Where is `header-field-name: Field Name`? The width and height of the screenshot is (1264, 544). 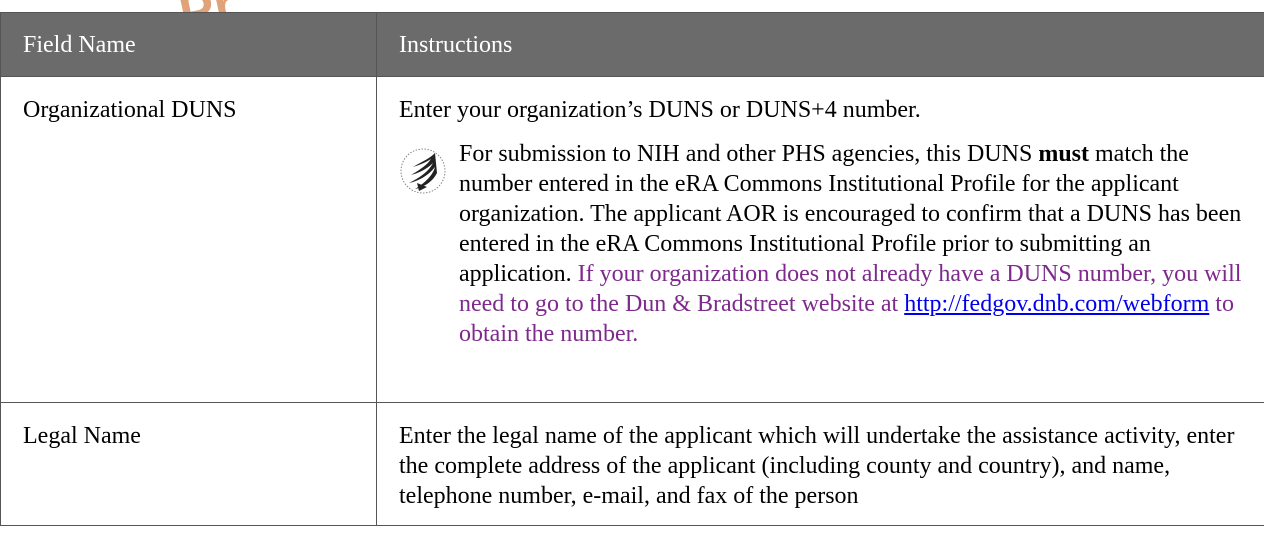 header-field-name: Field Name is located at coordinates (188, 44).